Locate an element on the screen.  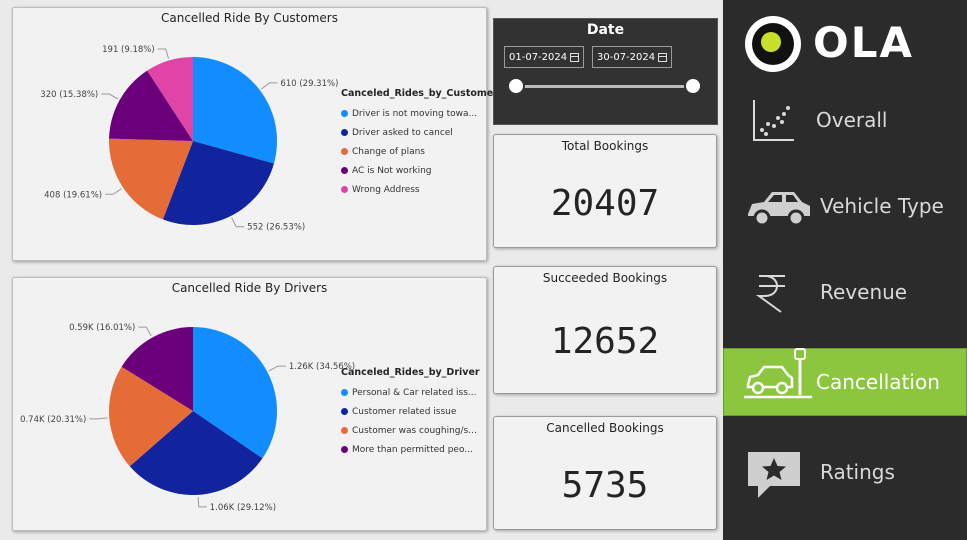
kpi-label: Total Bookings is located at coordinates (605, 146).